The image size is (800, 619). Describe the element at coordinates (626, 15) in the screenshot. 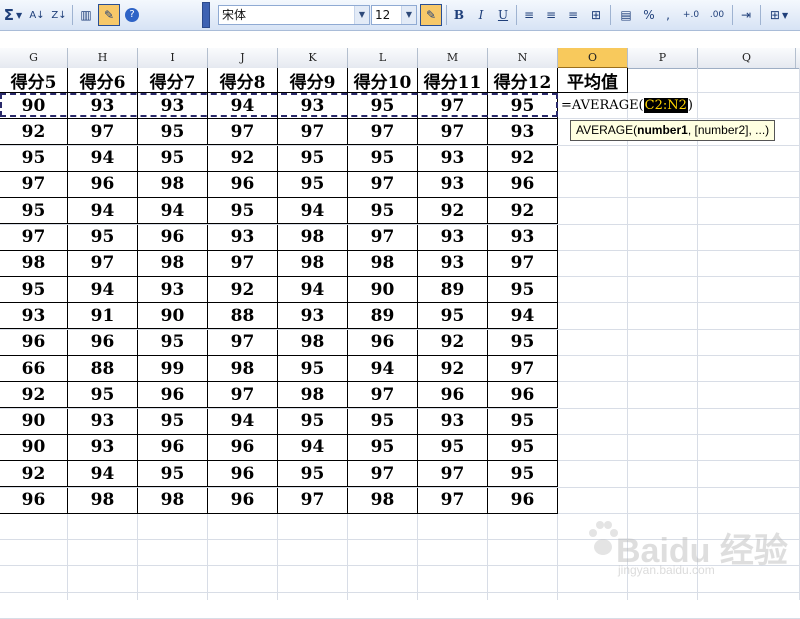

I see `currency-button: ▤` at that location.